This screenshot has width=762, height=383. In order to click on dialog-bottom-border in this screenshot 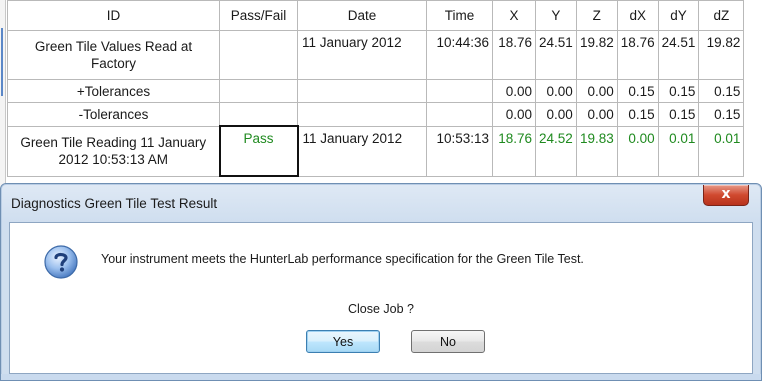, I will do `click(381, 377)`.